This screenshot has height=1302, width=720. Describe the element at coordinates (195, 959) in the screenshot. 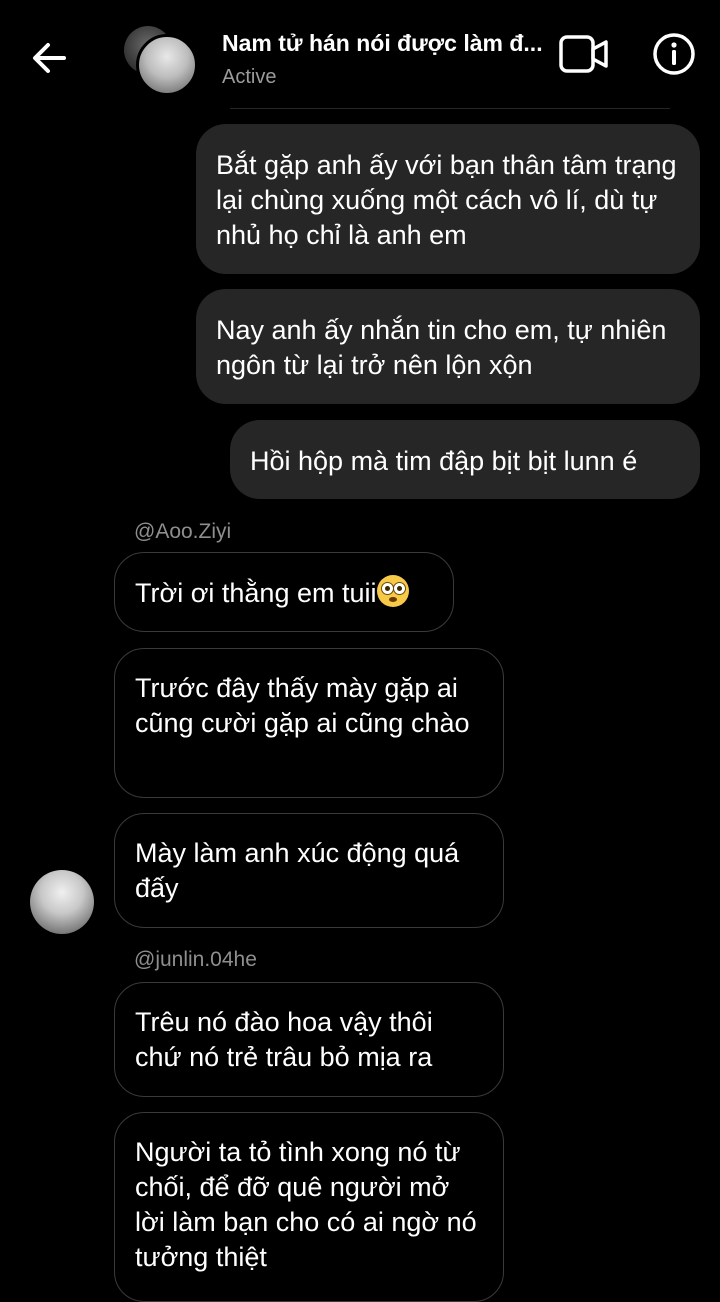

I see `sender-handle: @junlin.04he` at that location.